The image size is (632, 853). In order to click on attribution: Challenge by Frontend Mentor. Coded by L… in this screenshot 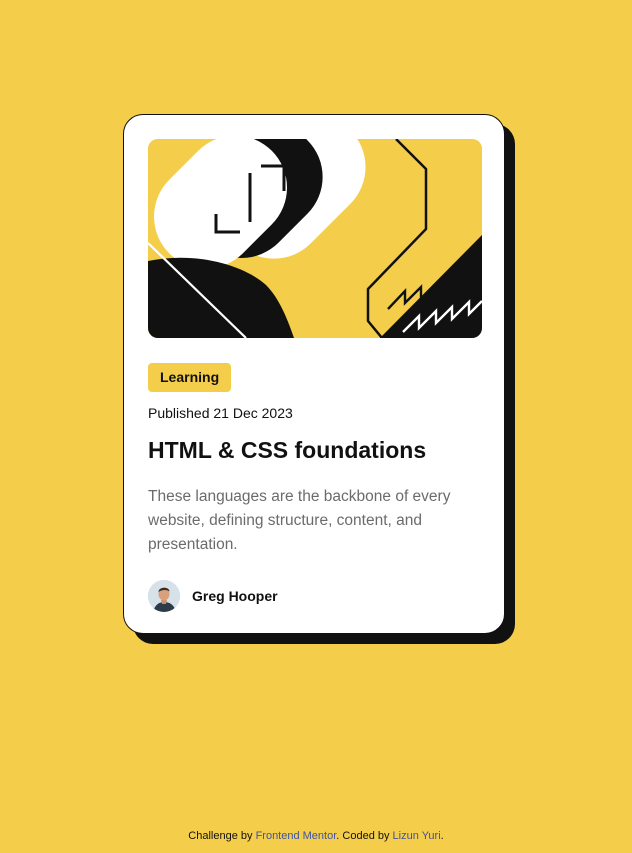, I will do `click(316, 836)`.